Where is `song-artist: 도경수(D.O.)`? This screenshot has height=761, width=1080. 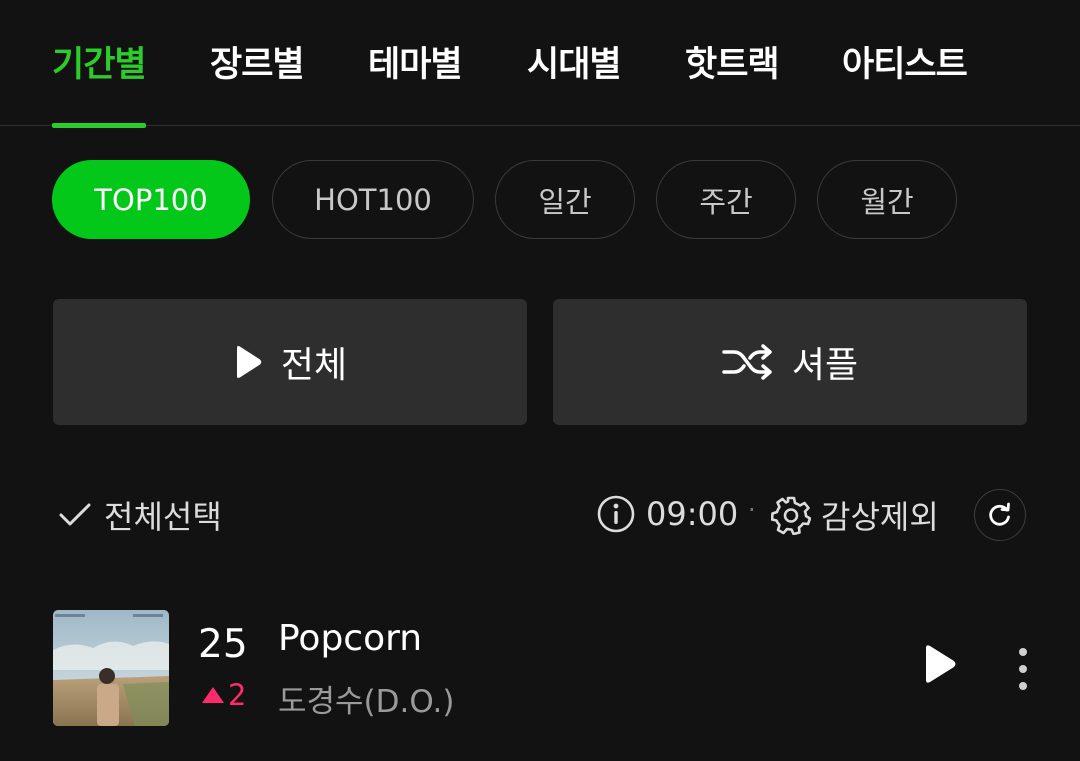
song-artist: 도경수(D.O.) is located at coordinates (366, 698).